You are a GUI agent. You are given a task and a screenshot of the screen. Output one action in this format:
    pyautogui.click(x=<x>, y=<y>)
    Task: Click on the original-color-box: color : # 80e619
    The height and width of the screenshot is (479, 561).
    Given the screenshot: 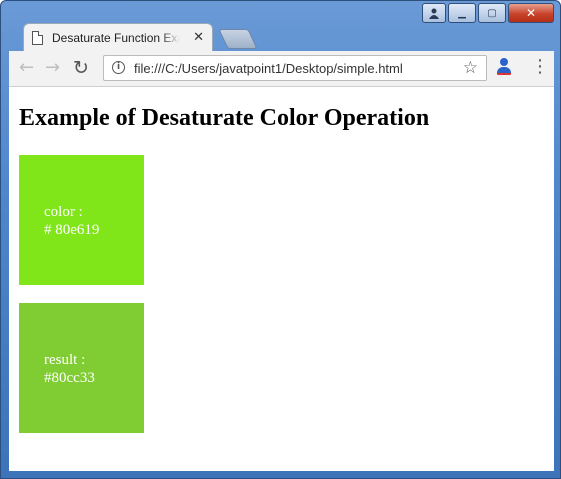 What is the action you would take?
    pyautogui.click(x=81, y=220)
    